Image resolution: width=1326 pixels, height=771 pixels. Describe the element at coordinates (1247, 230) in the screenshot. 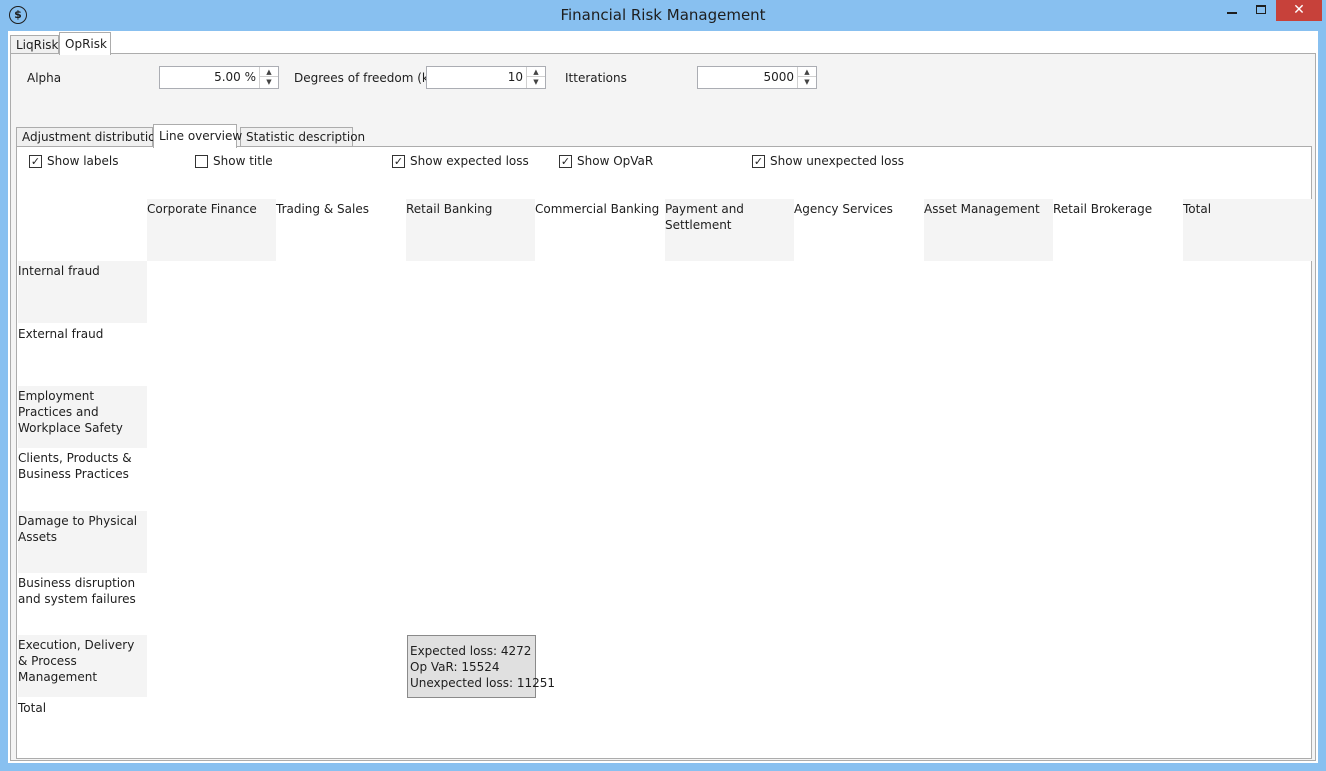

I see `column-header: Total` at that location.